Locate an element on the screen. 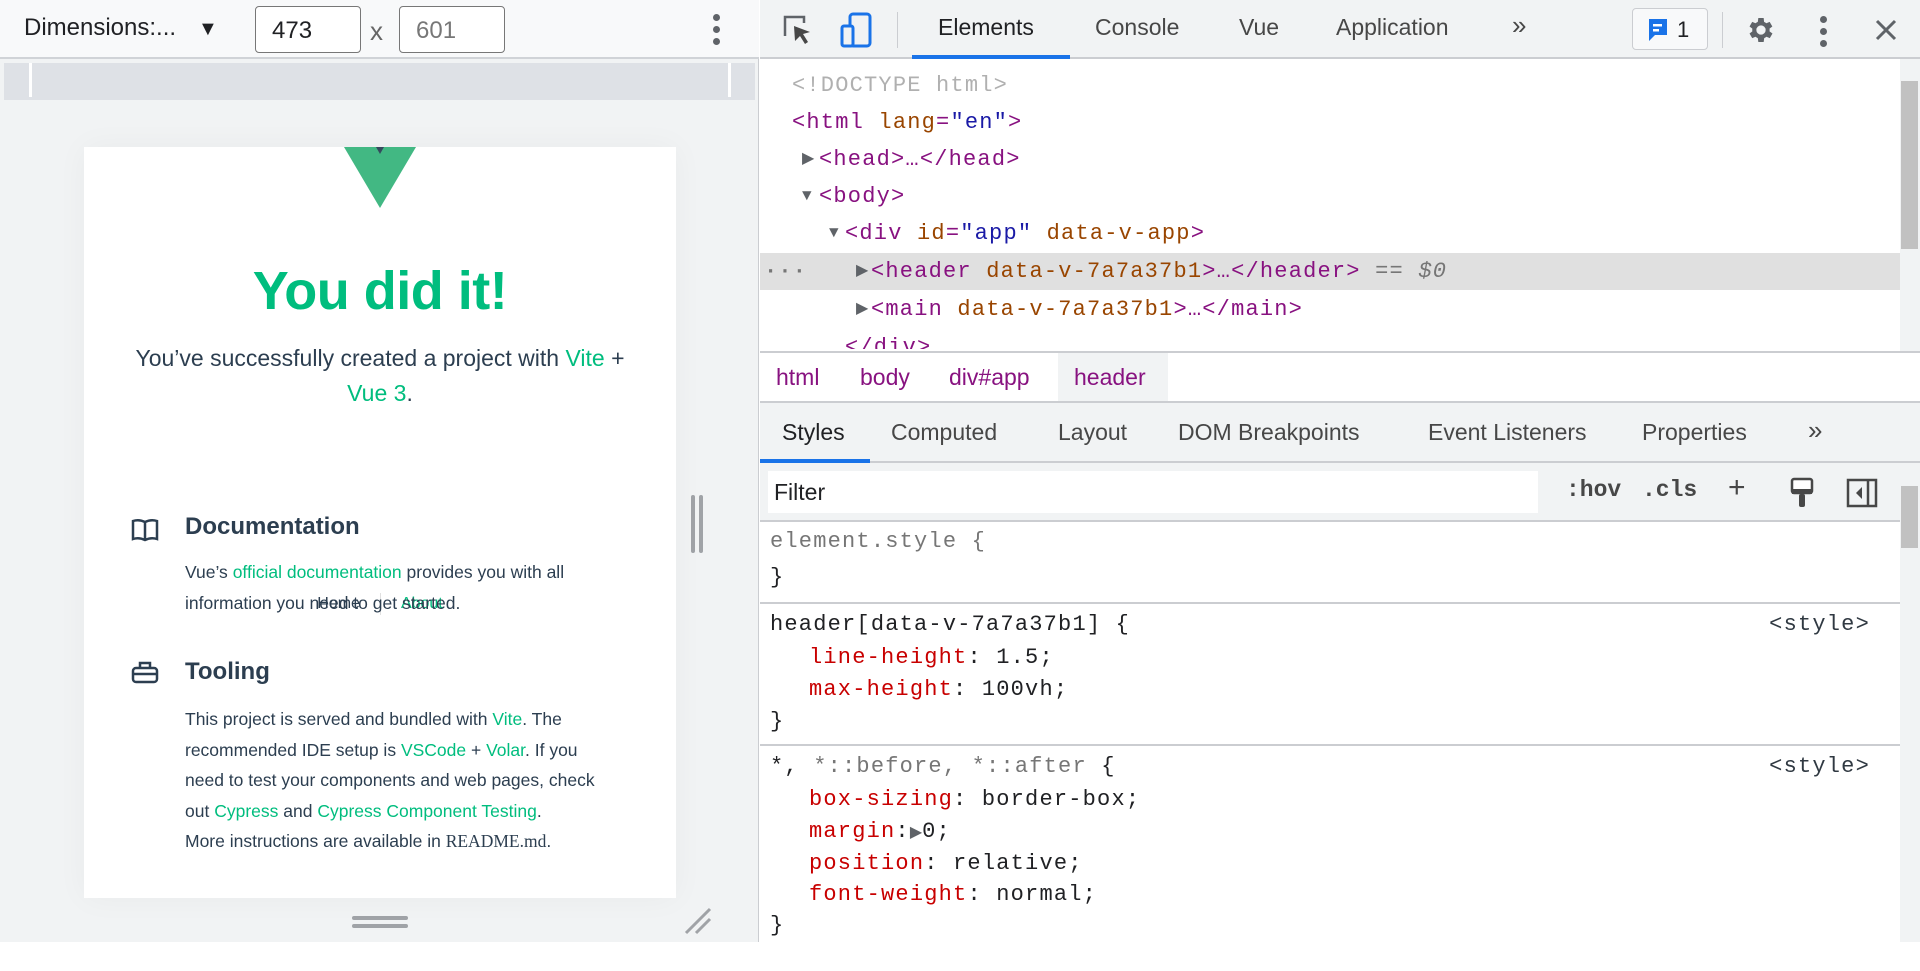  tab-dom-breakpoints: DOM Breakpoints is located at coordinates (1269, 432).